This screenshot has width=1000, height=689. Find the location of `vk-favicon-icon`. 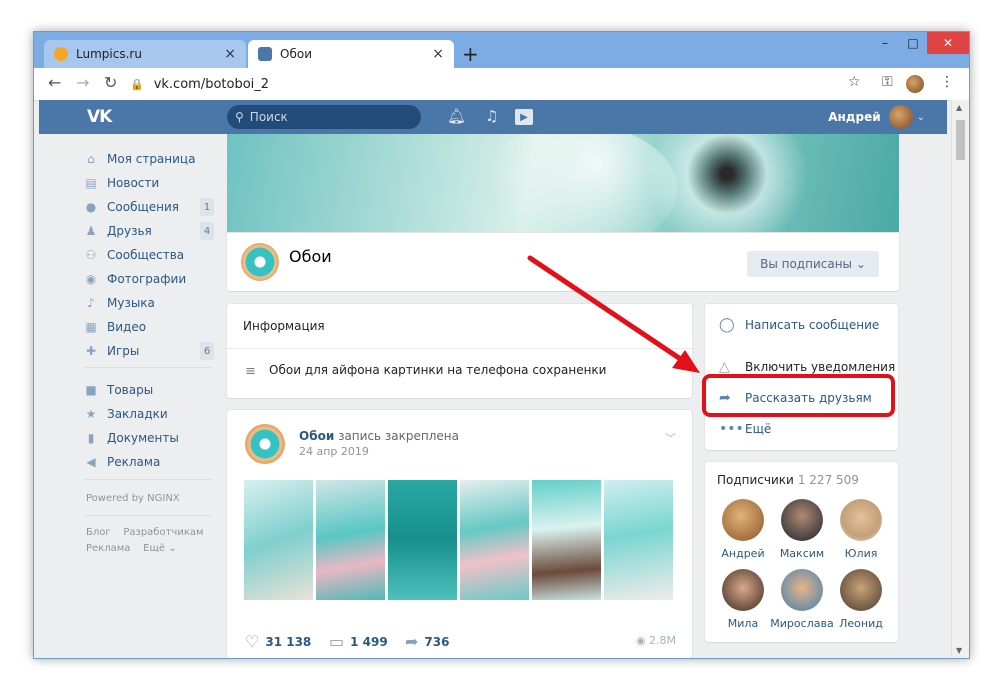

vk-favicon-icon is located at coordinates (265, 54).